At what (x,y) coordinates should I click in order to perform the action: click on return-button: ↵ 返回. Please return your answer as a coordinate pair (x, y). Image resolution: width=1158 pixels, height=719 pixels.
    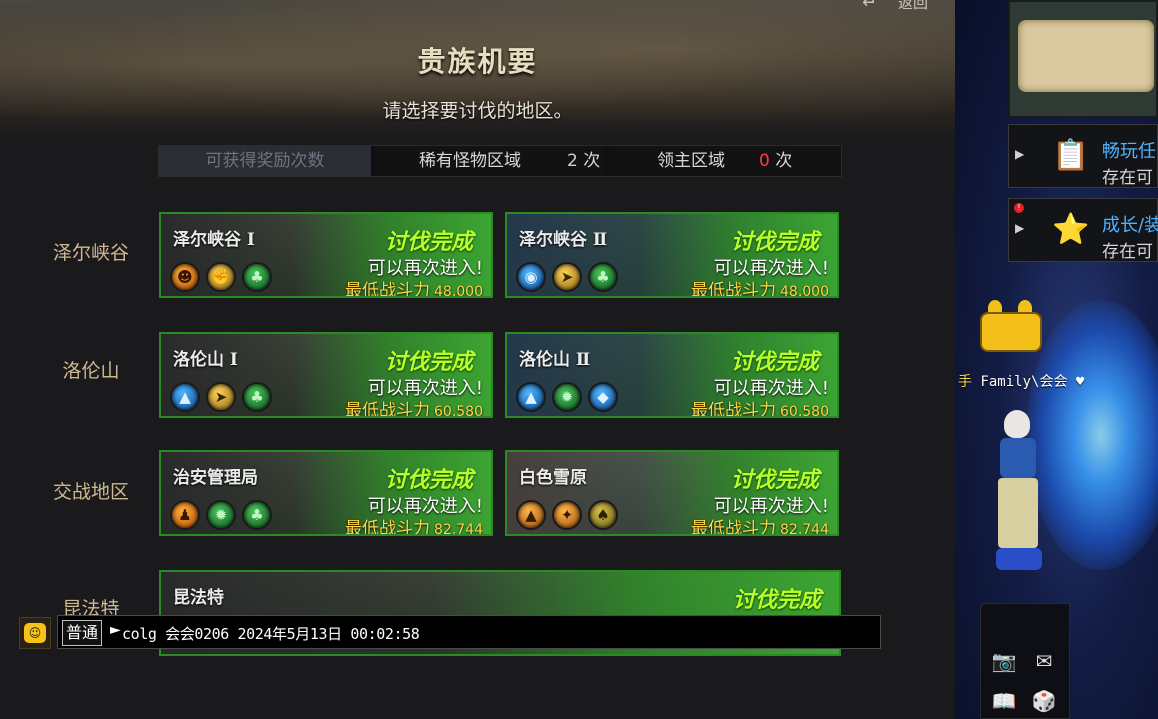
    Looking at the image, I should click on (902, 8).